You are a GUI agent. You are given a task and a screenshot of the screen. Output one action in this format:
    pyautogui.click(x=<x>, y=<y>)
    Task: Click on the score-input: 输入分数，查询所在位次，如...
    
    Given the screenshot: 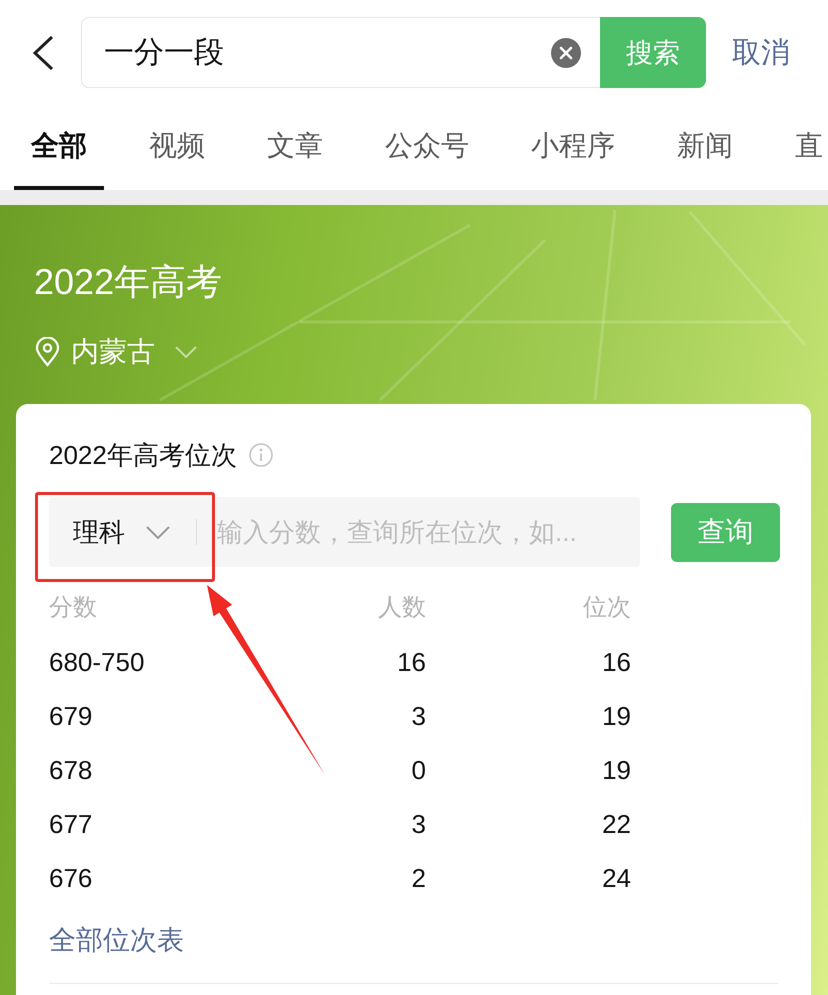 What is the action you would take?
    pyautogui.click(x=418, y=532)
    